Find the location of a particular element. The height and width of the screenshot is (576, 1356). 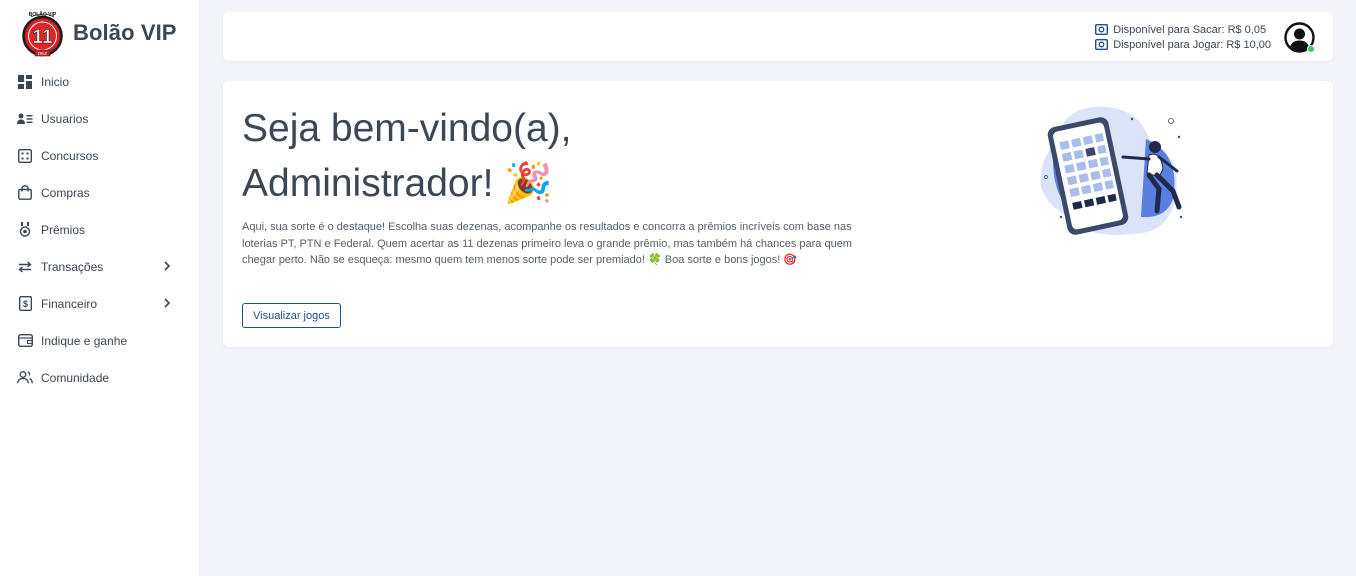

clover-icon: 🍀 is located at coordinates (655, 259).